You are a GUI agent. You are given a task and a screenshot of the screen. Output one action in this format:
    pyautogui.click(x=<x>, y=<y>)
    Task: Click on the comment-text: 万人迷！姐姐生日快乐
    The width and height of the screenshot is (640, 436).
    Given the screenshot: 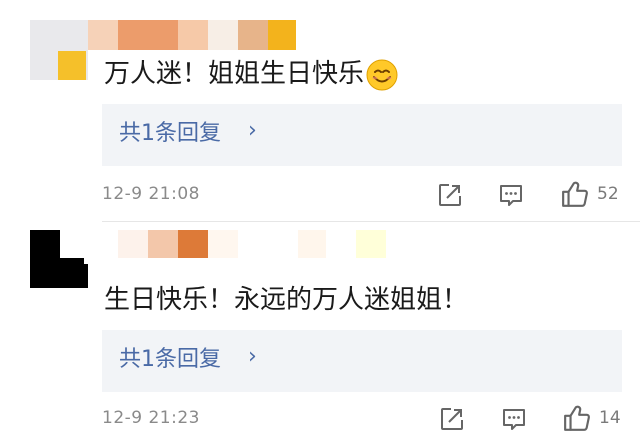 What is the action you would take?
    pyautogui.click(x=251, y=74)
    